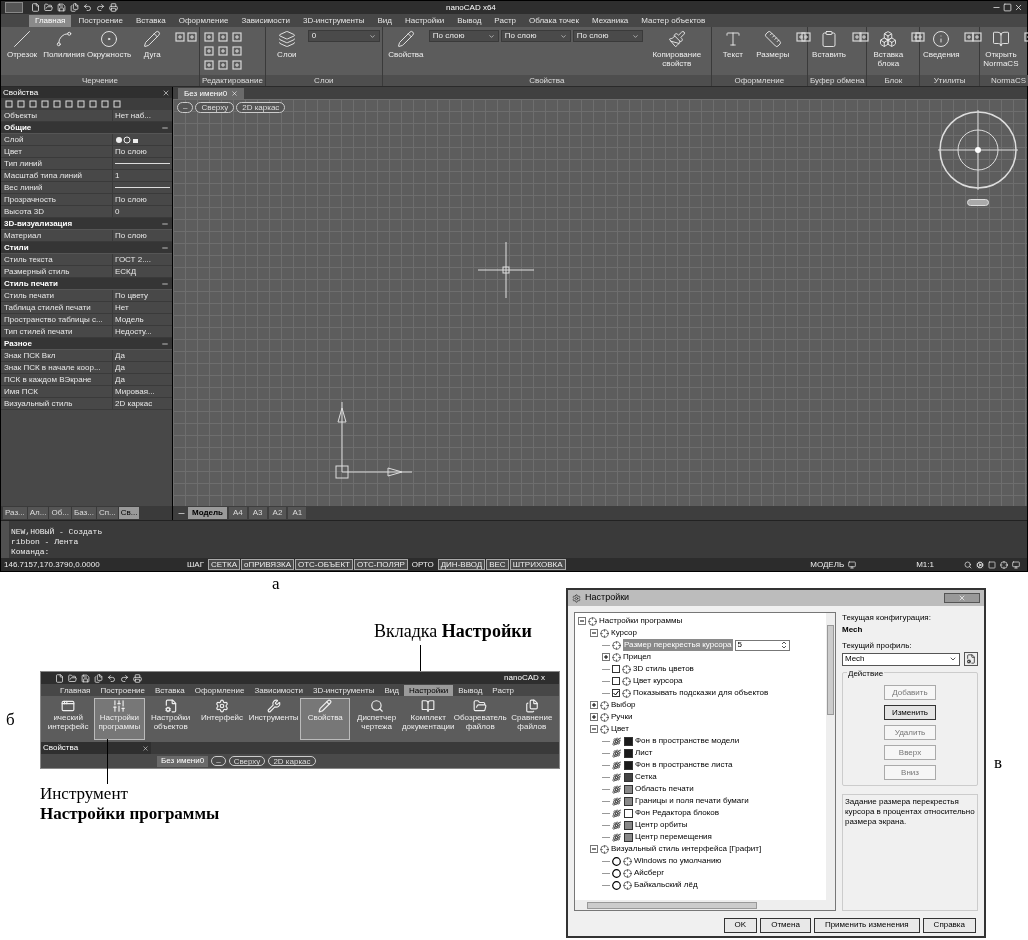 The width and height of the screenshot is (1028, 940). Describe the element at coordinates (1000, 49) in the screenshot. I see `ribbon-button: Открыть NormaCS` at that location.